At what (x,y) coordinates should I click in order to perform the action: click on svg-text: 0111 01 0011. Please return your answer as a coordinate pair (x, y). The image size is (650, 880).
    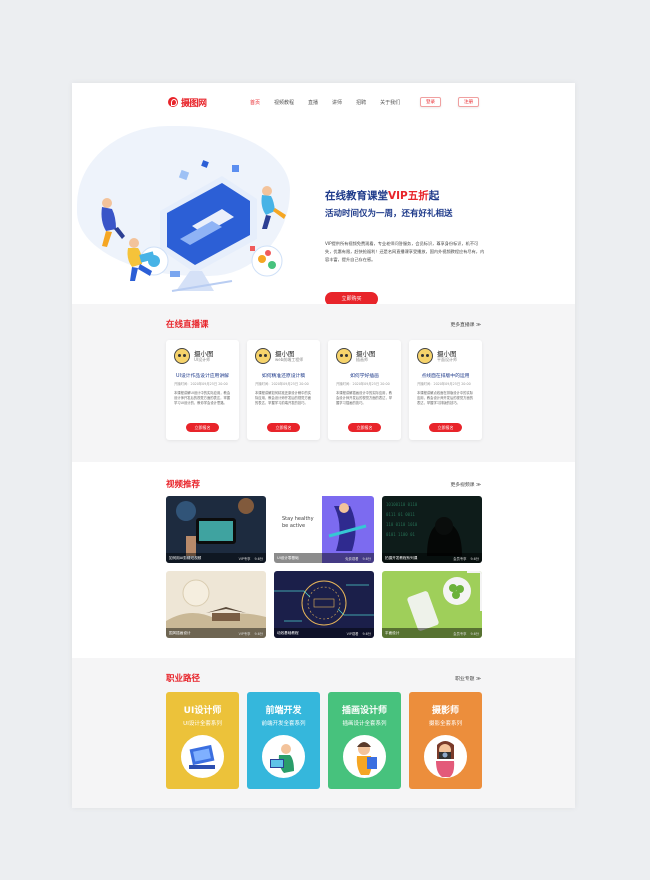
    Looking at the image, I should click on (400, 514).